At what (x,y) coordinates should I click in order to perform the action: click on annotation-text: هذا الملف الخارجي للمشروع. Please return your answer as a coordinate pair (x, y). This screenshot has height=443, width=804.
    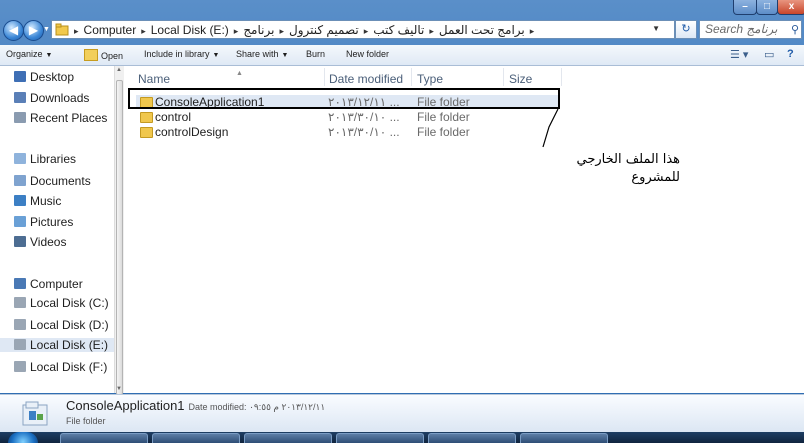
    Looking at the image, I should click on (610, 169).